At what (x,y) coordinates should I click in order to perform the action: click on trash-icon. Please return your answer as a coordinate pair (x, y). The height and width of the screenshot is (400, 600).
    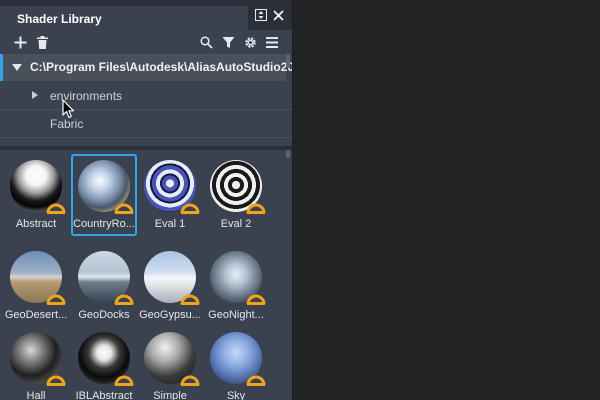
    Looking at the image, I should click on (42, 42).